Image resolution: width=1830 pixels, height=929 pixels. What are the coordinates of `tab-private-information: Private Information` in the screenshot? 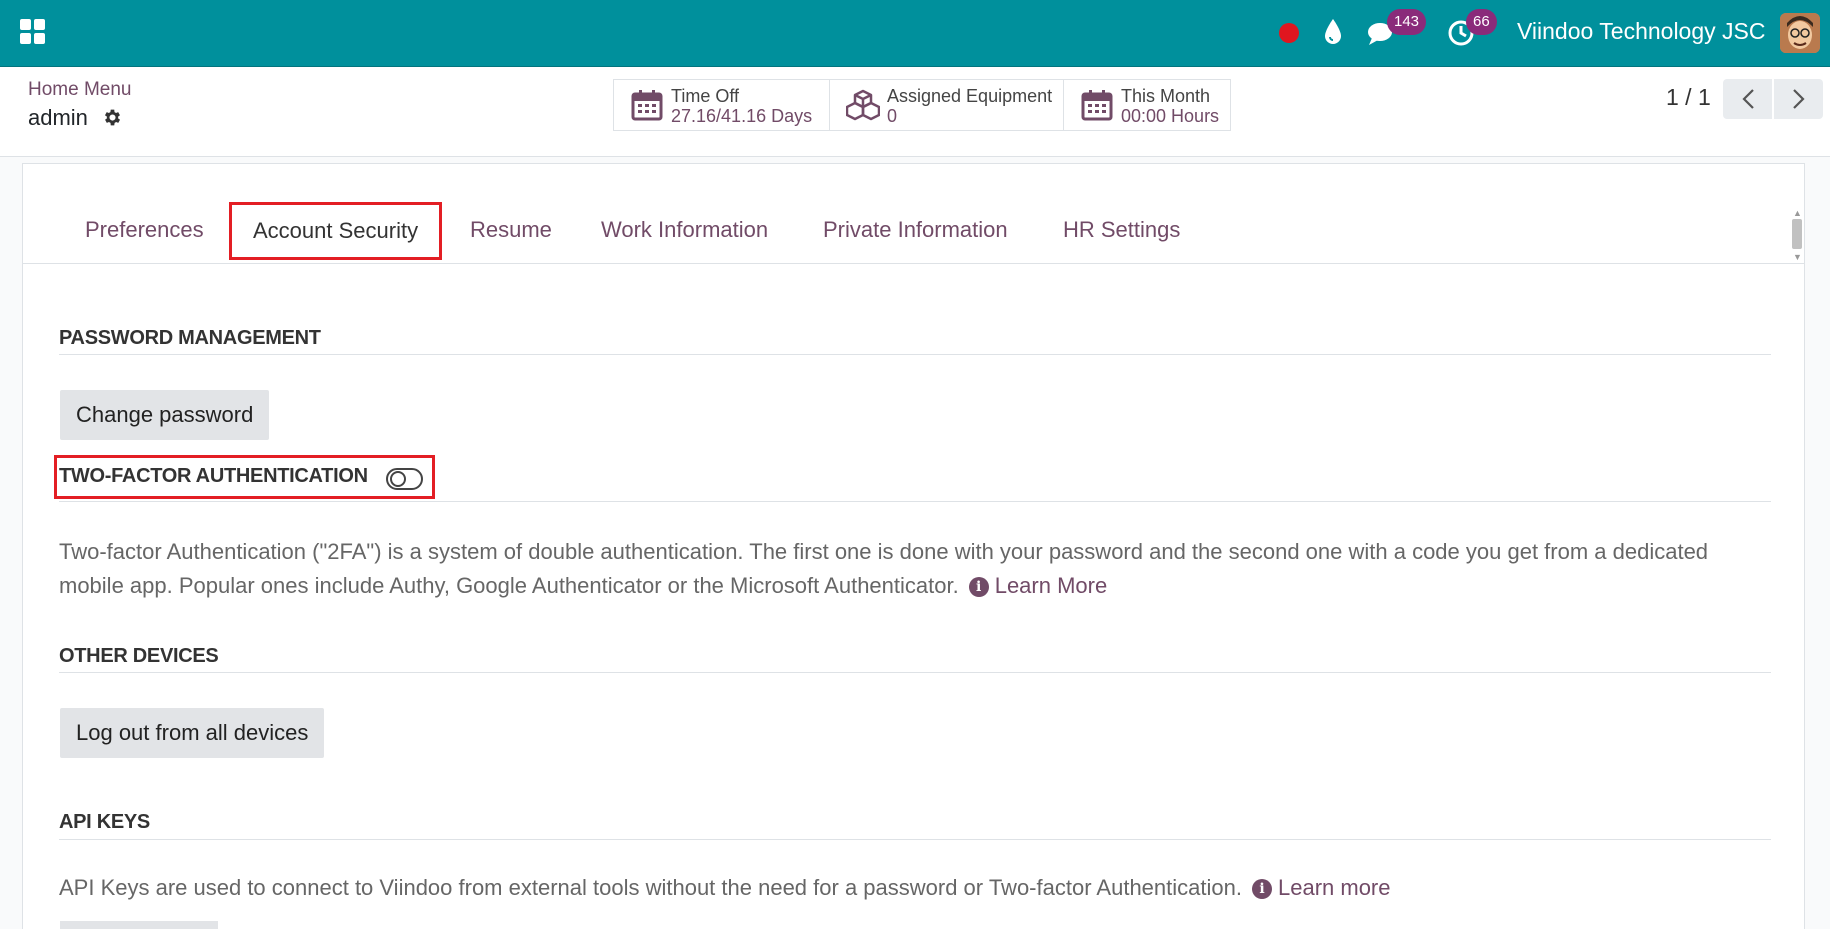 It's located at (915, 232).